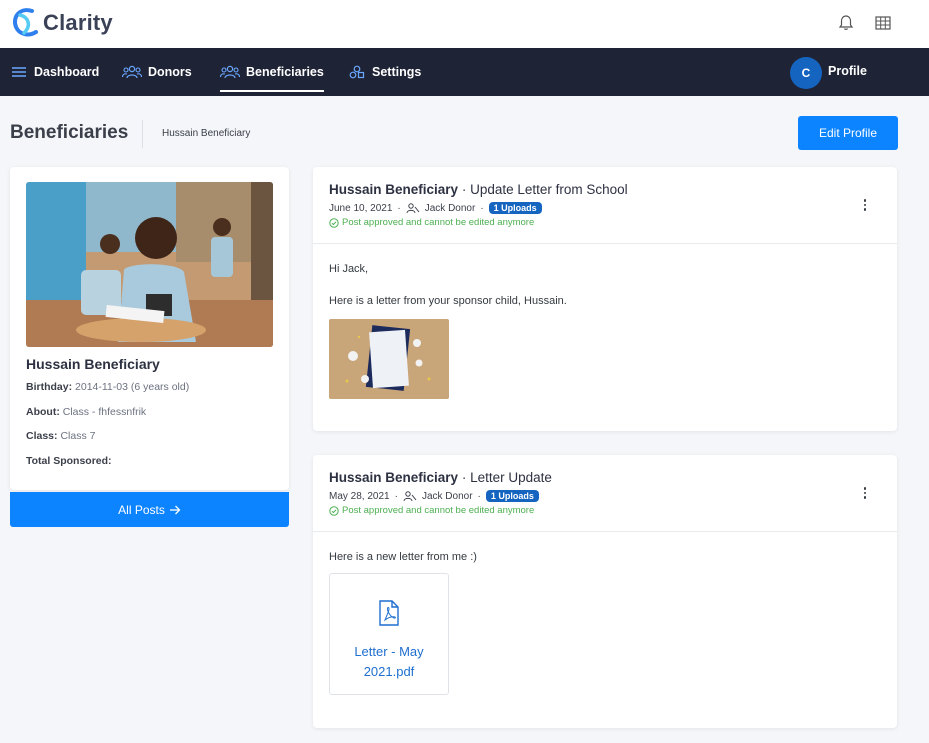 This screenshot has width=929, height=743. I want to click on sponsored-row: Total Sponsored:, so click(69, 461).